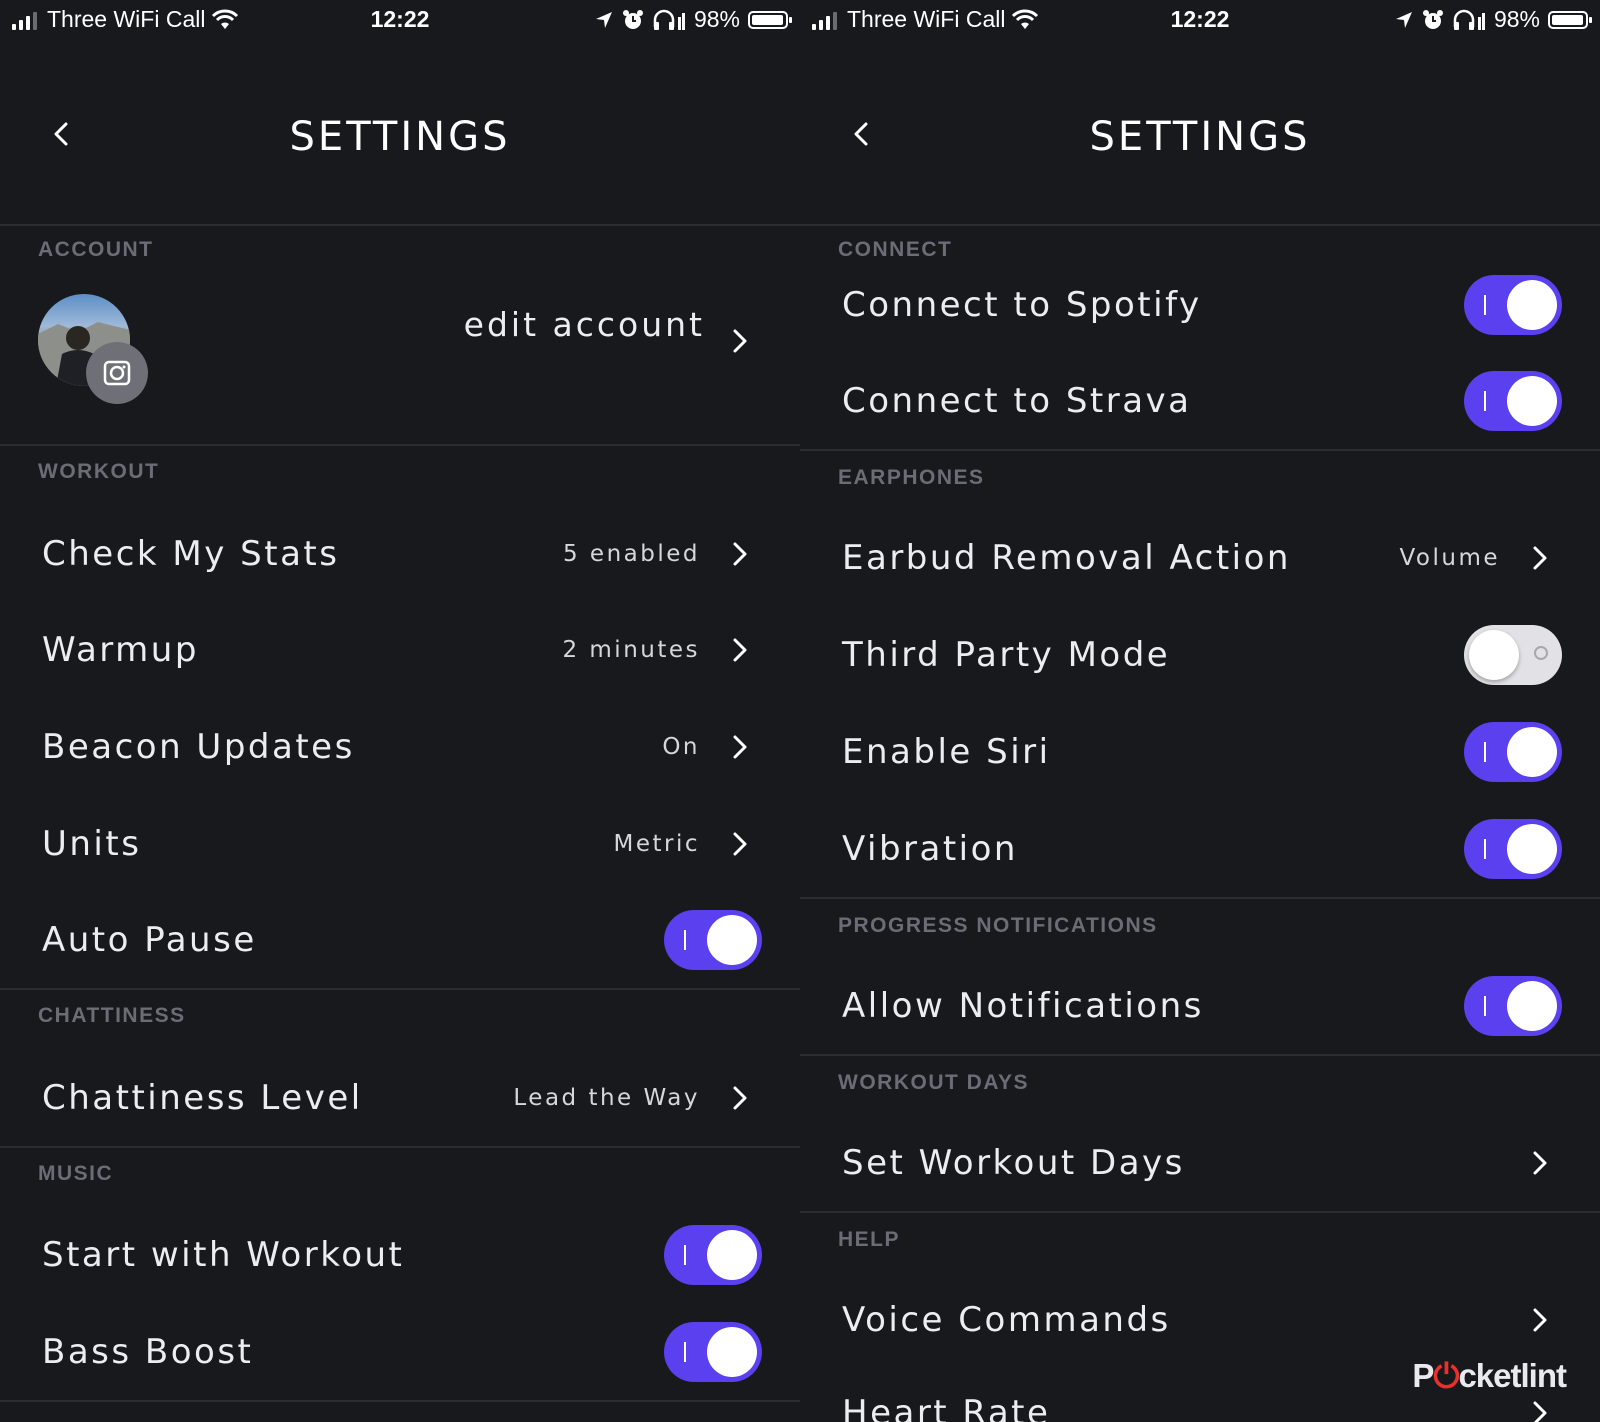 Image resolution: width=1600 pixels, height=1422 pixels. Describe the element at coordinates (584, 324) in the screenshot. I see `edit-account-link: edit account` at that location.